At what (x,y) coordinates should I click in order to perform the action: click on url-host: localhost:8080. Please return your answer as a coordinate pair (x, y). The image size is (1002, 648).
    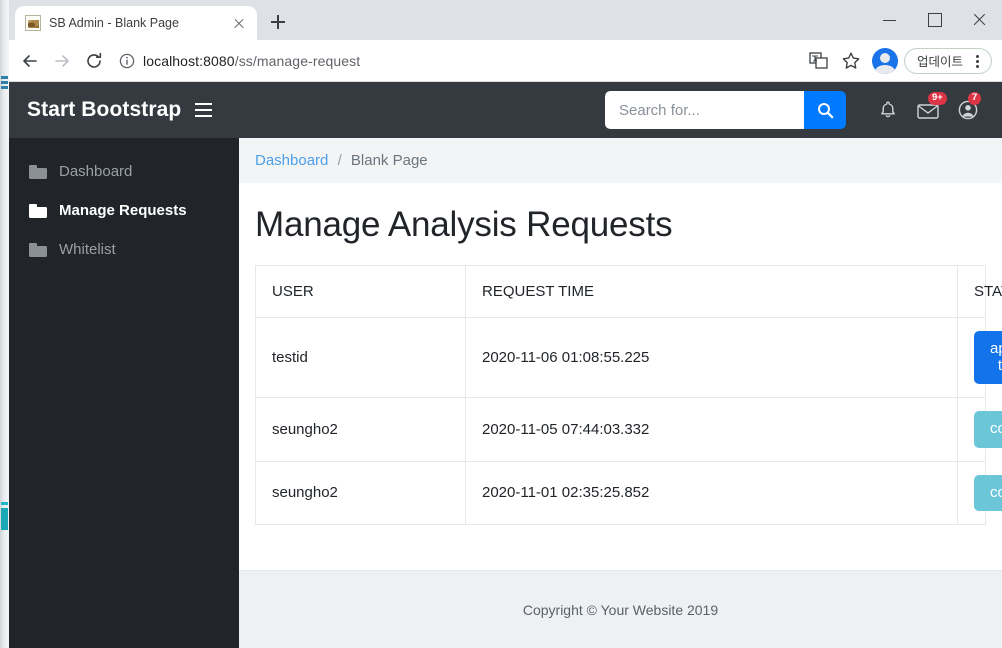
    Looking at the image, I should click on (189, 60).